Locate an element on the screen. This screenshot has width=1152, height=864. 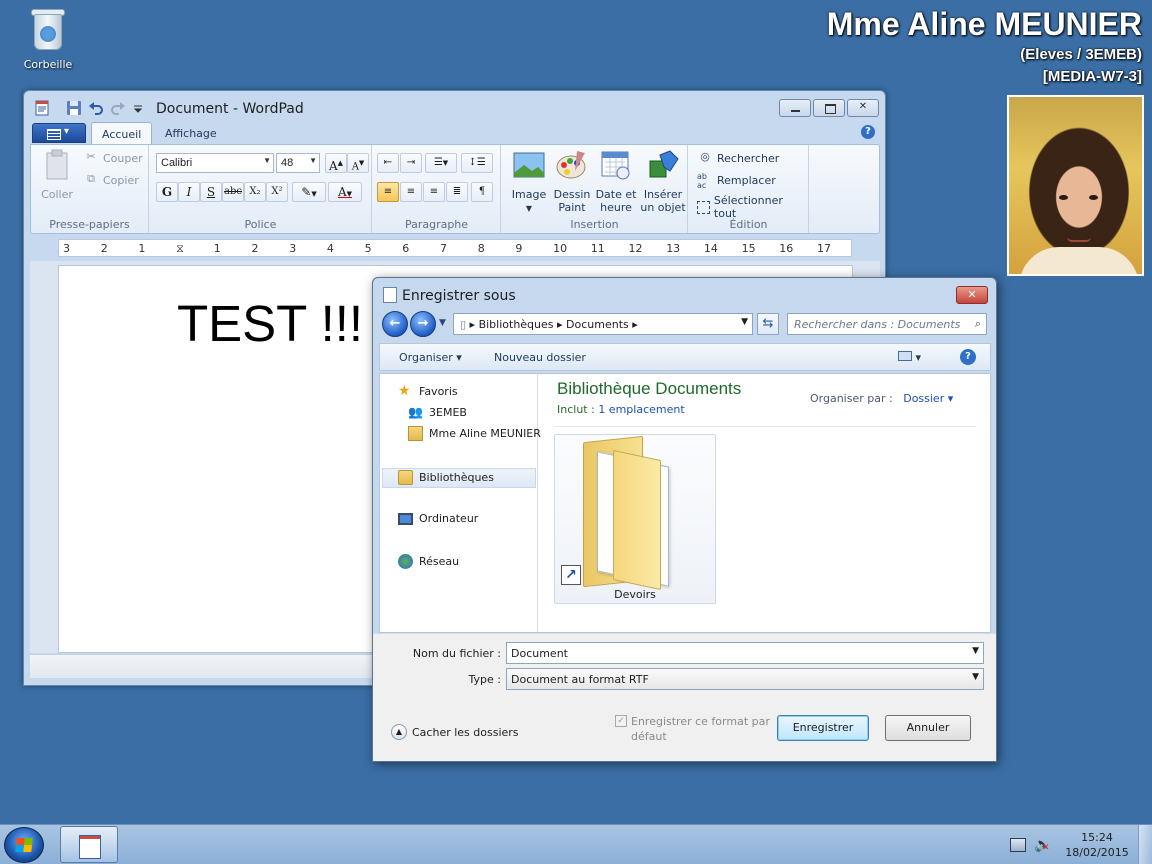
recent-pages-icon: ▼ is located at coordinates (442, 323).